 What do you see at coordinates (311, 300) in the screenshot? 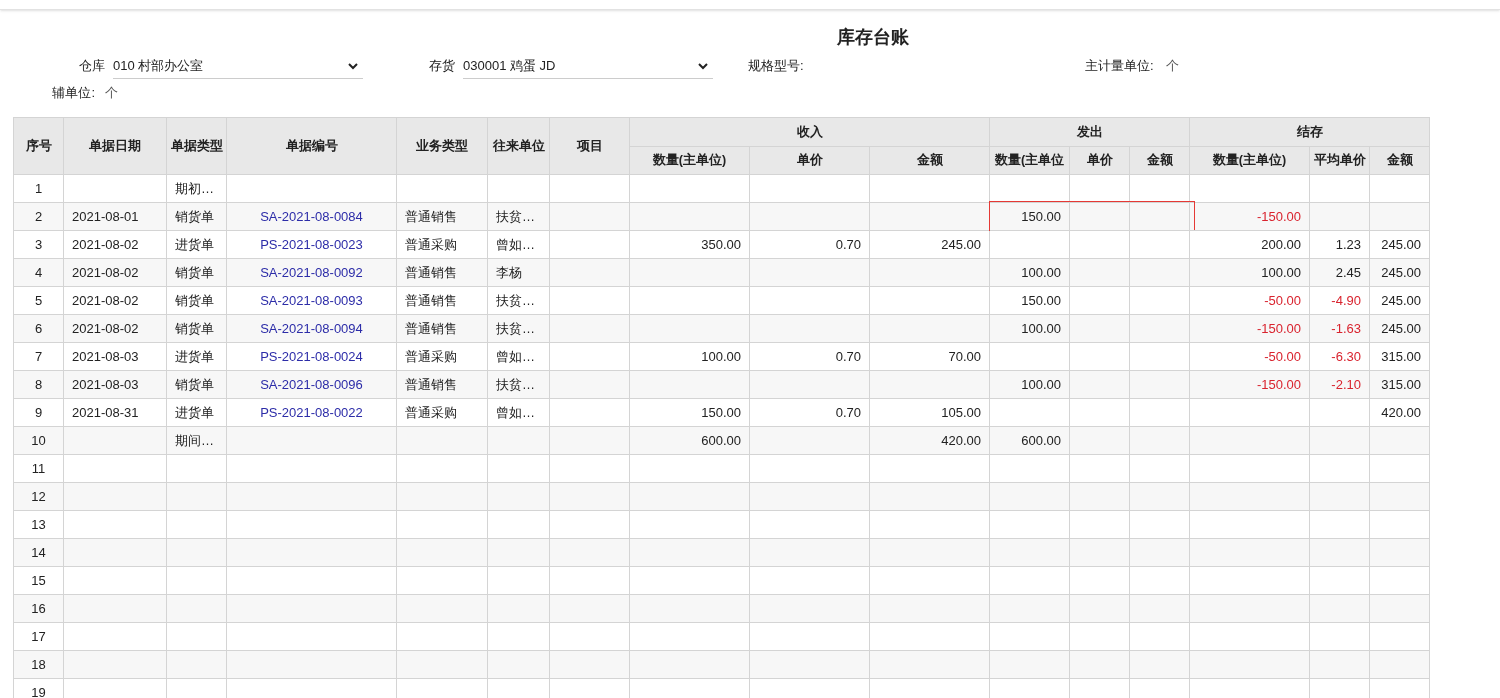
I see `doc-number-link: SA-2021-08-0093` at bounding box center [311, 300].